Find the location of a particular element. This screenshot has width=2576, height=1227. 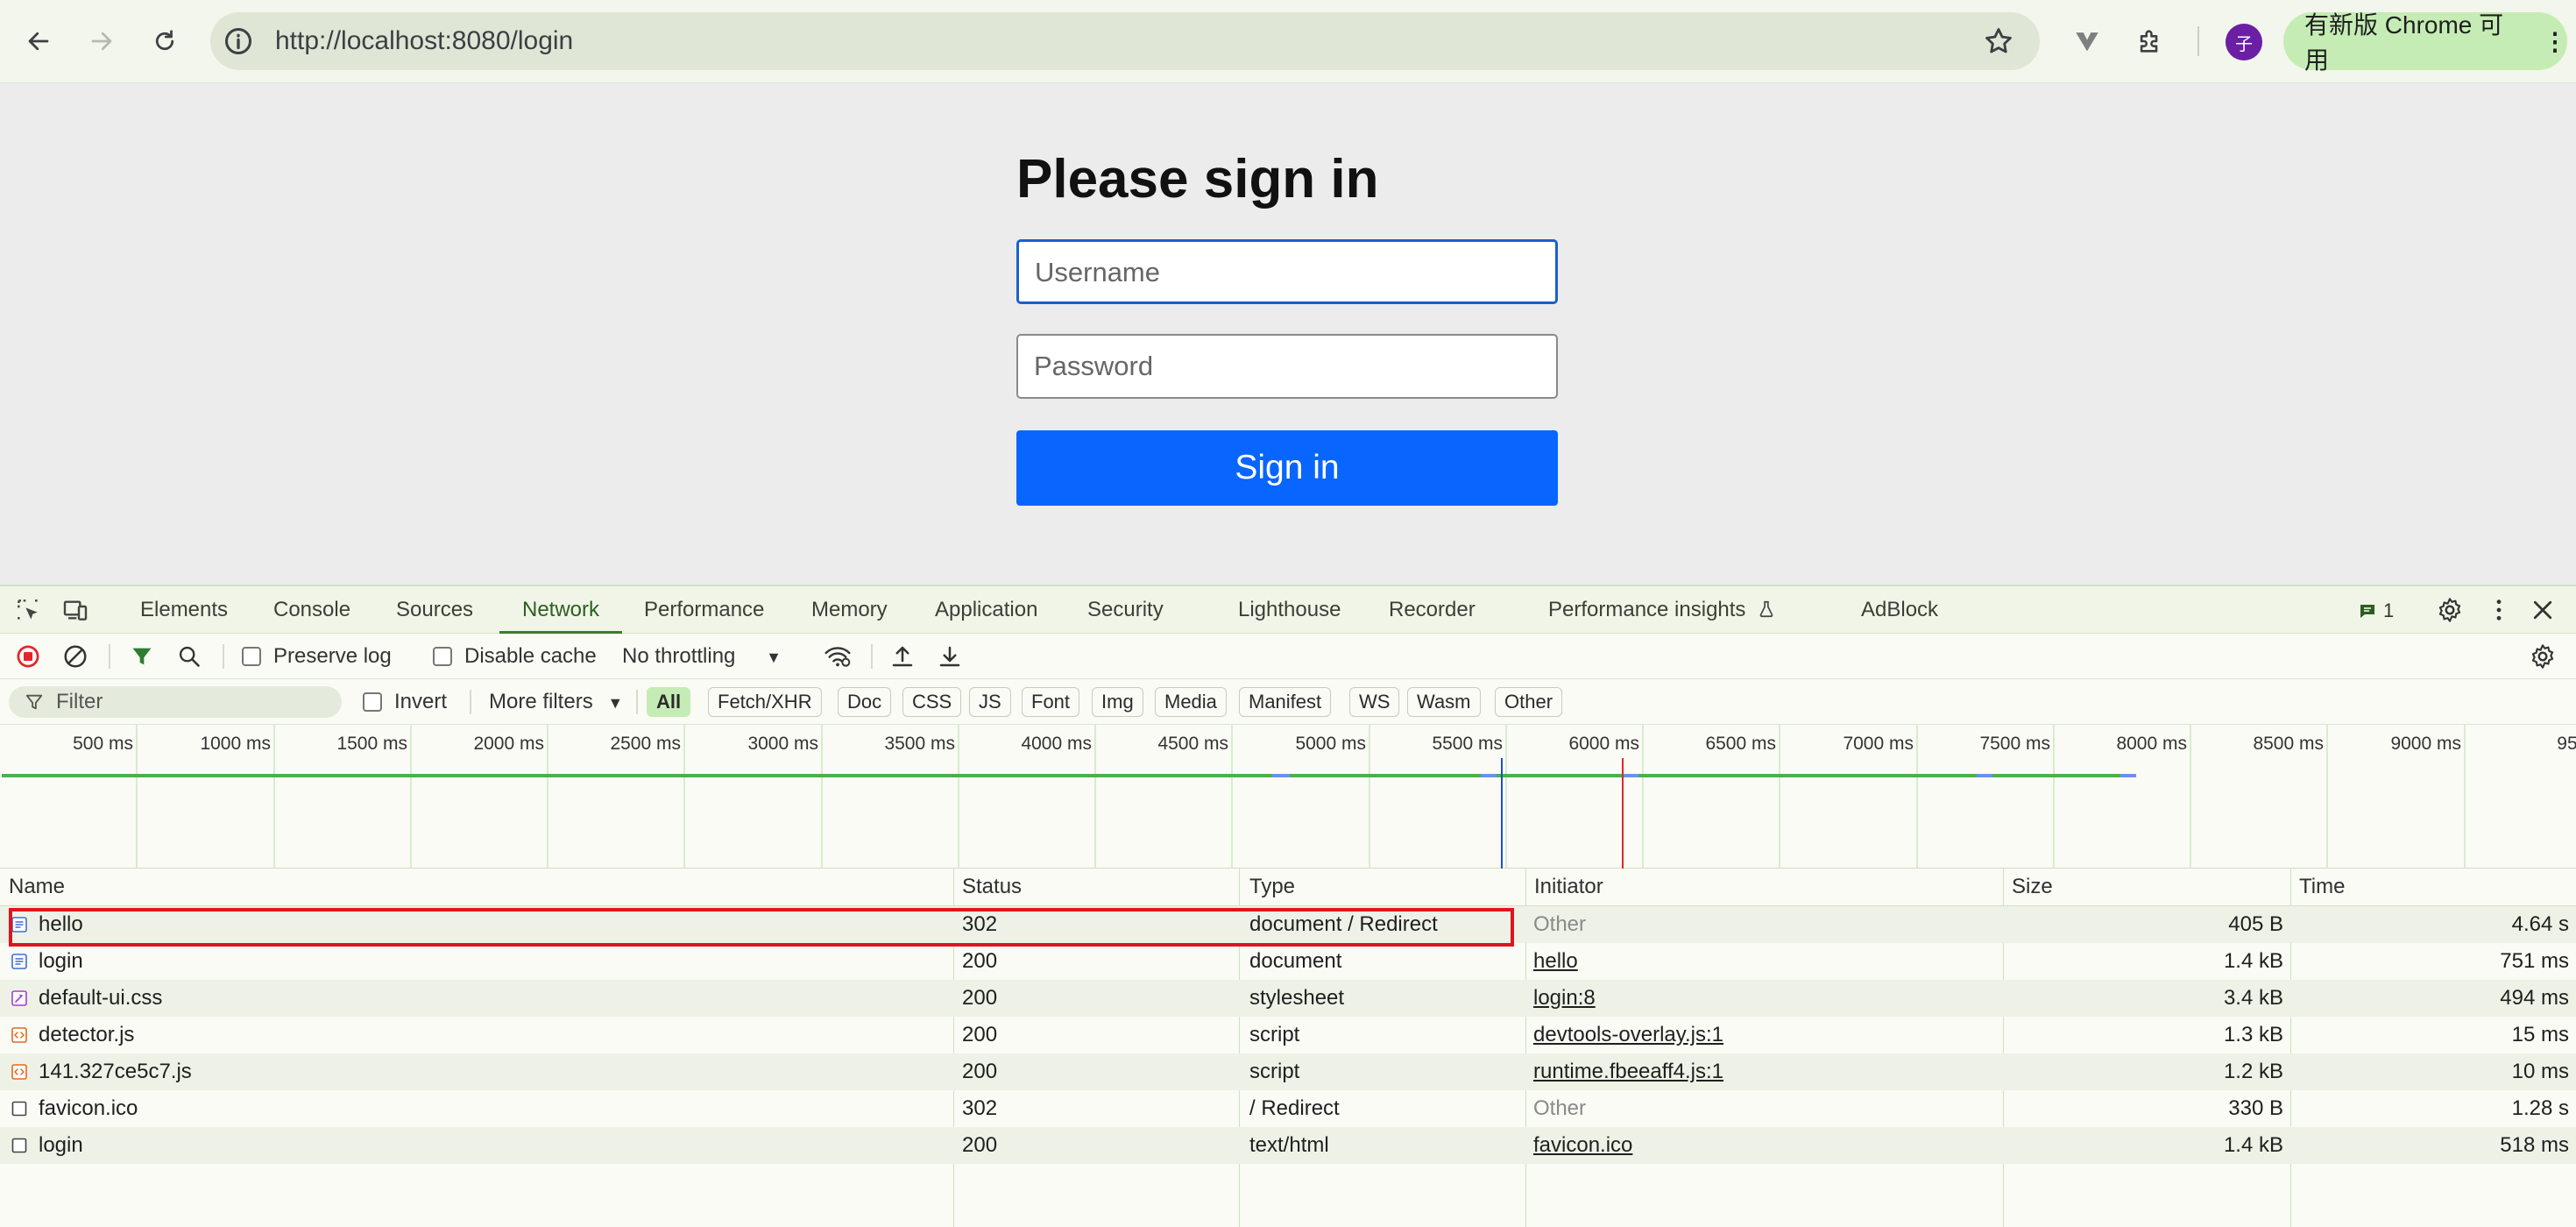

timeline-tick-label: 1000 ms is located at coordinates (235, 744).